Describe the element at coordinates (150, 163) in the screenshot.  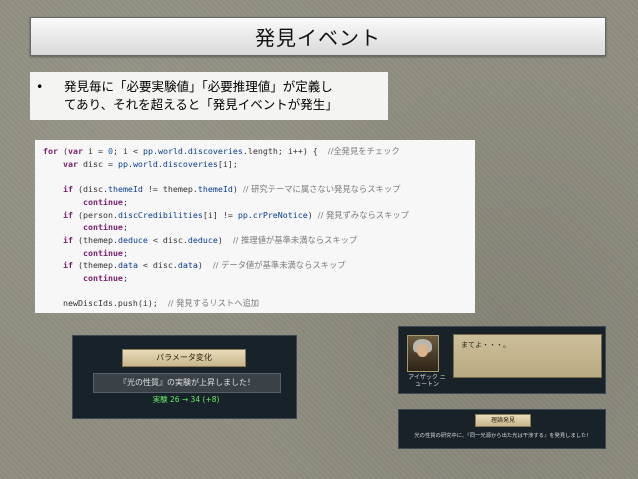
I see `code-line-2: var disc = pp.world.discoveries[i];` at that location.